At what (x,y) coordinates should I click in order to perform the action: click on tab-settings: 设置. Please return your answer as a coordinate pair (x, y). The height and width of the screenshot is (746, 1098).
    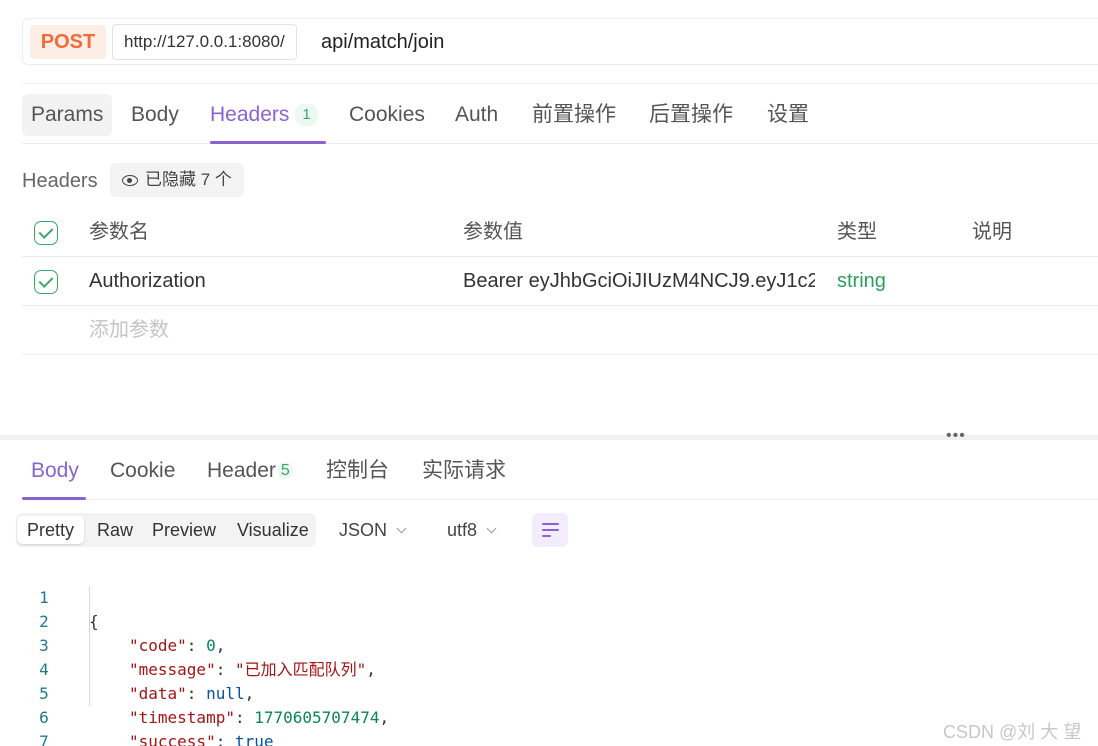
    Looking at the image, I should click on (788, 115).